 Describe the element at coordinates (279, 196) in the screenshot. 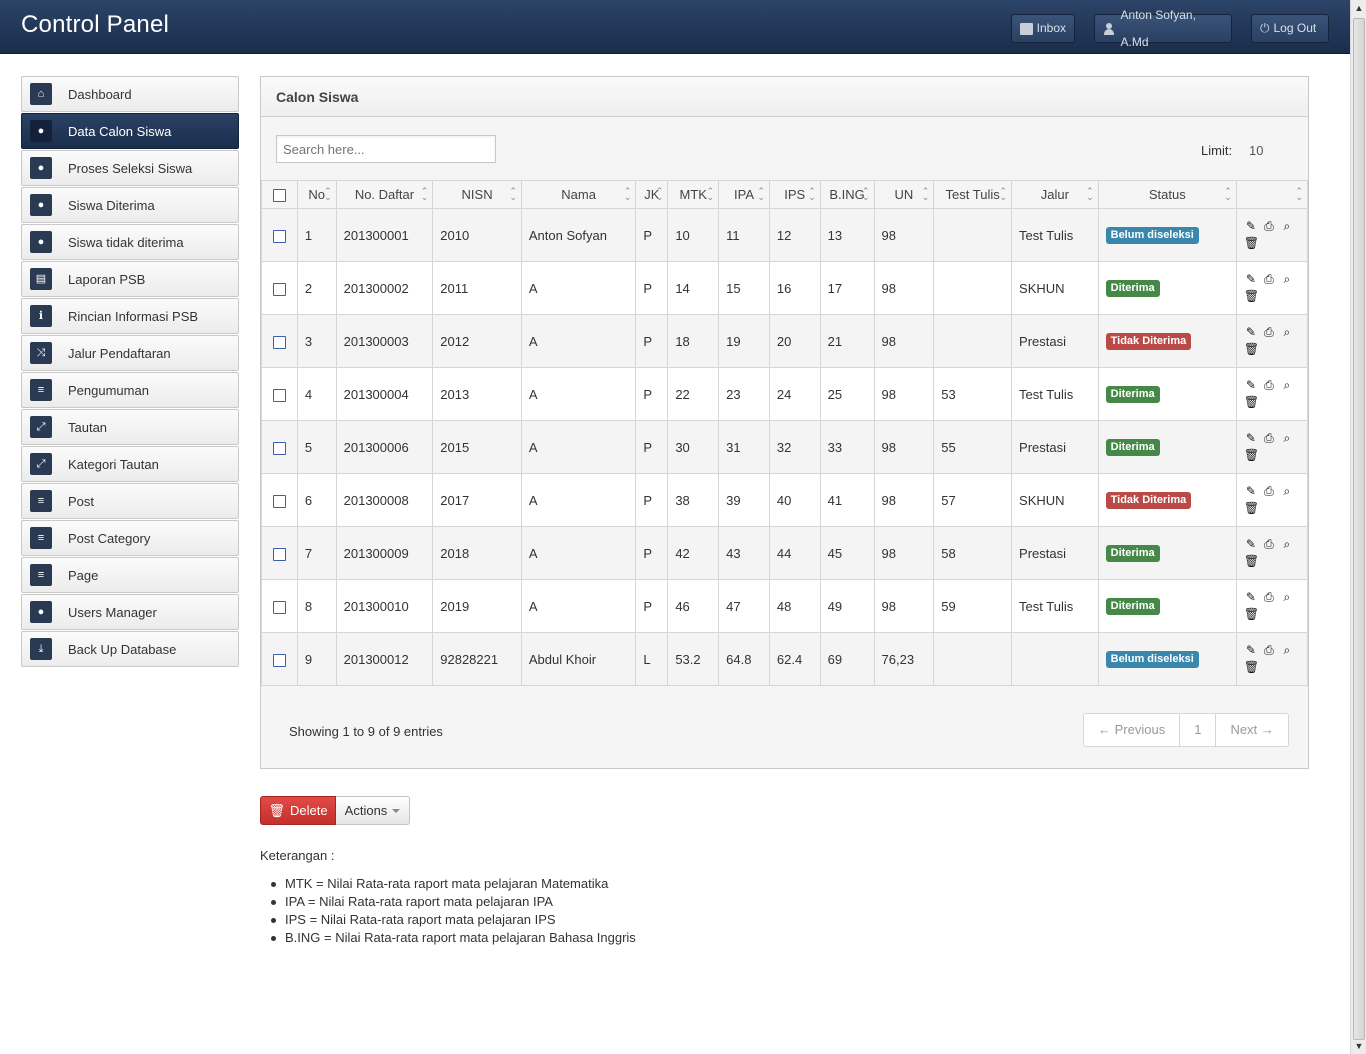

I see `select-all-checkbox` at that location.